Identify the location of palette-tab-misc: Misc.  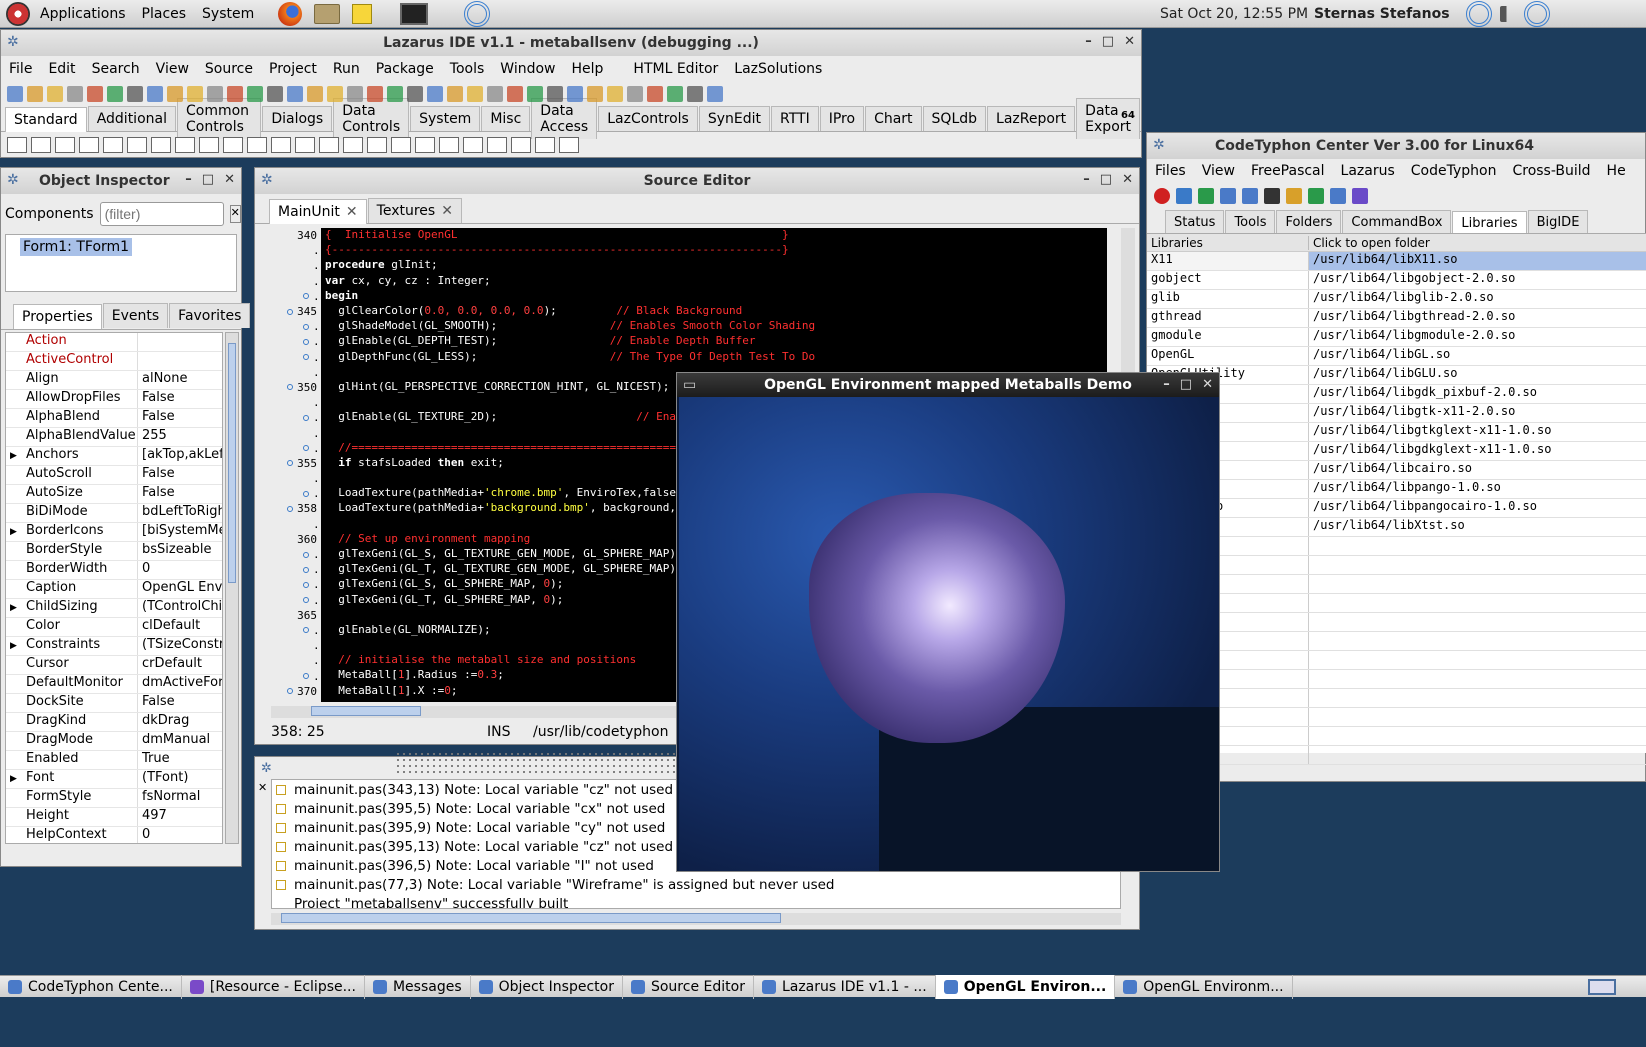
(506, 118).